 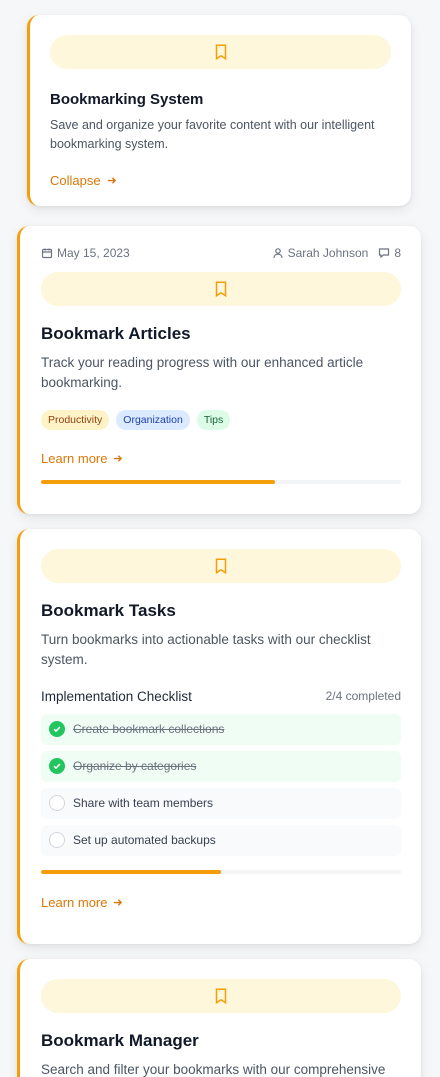 What do you see at coordinates (47, 253) in the screenshot?
I see `calendar-icon` at bounding box center [47, 253].